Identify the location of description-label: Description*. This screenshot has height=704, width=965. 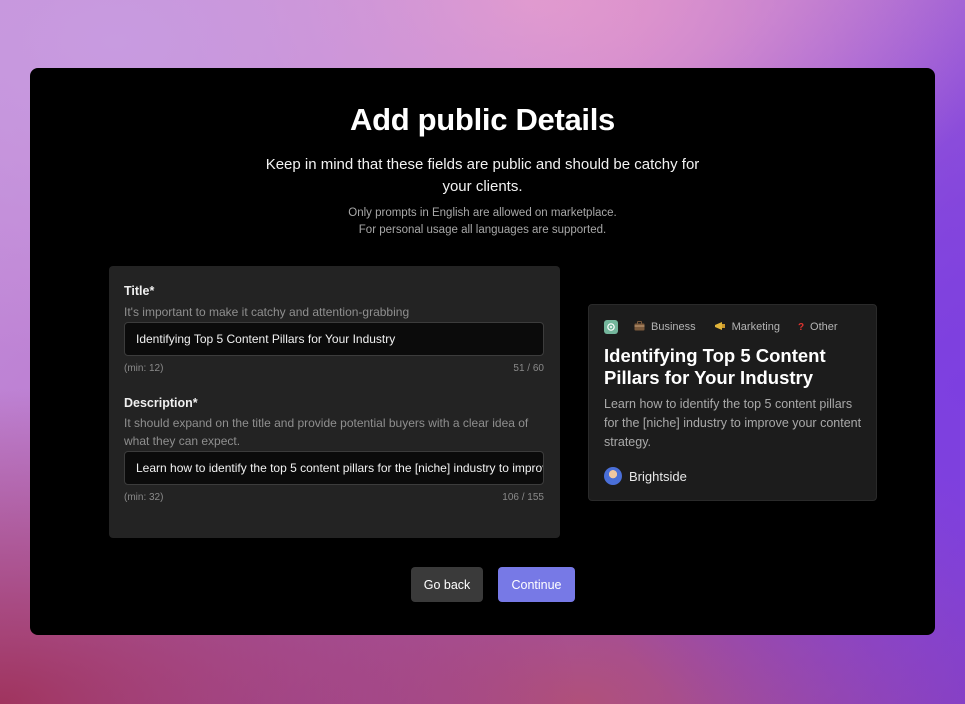
(161, 403).